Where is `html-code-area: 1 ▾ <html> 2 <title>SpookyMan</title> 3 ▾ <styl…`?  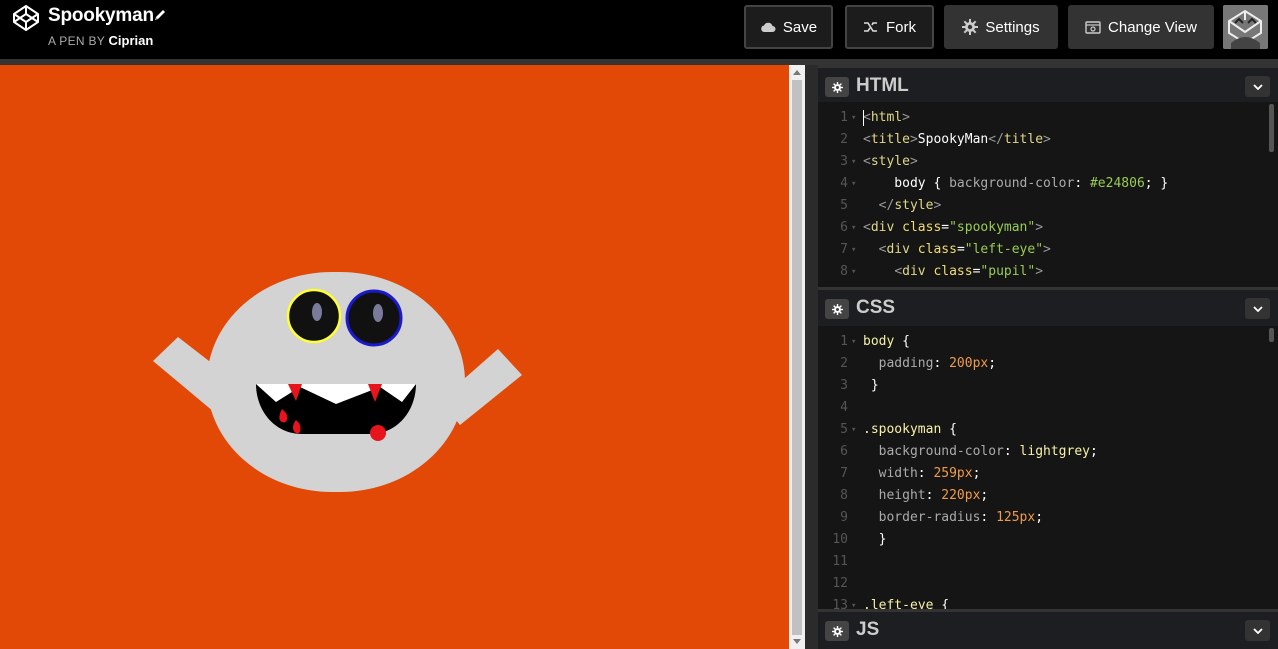
html-code-area: 1 ▾ <html> 2 <title>SpookyMan</title> 3 ▾ <styl… is located at coordinates (1048, 194).